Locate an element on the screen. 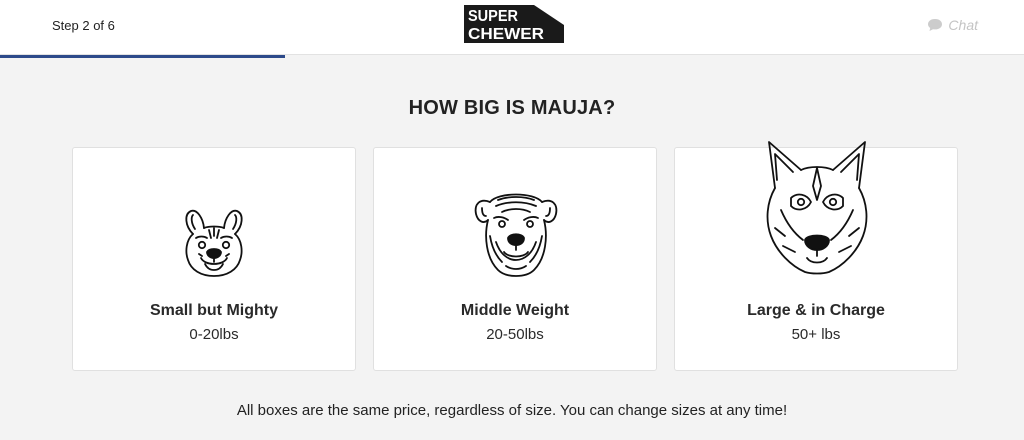 The width and height of the screenshot is (1024, 440). super-chewer-logo: SUPER CHEWER is located at coordinates (514, 24).